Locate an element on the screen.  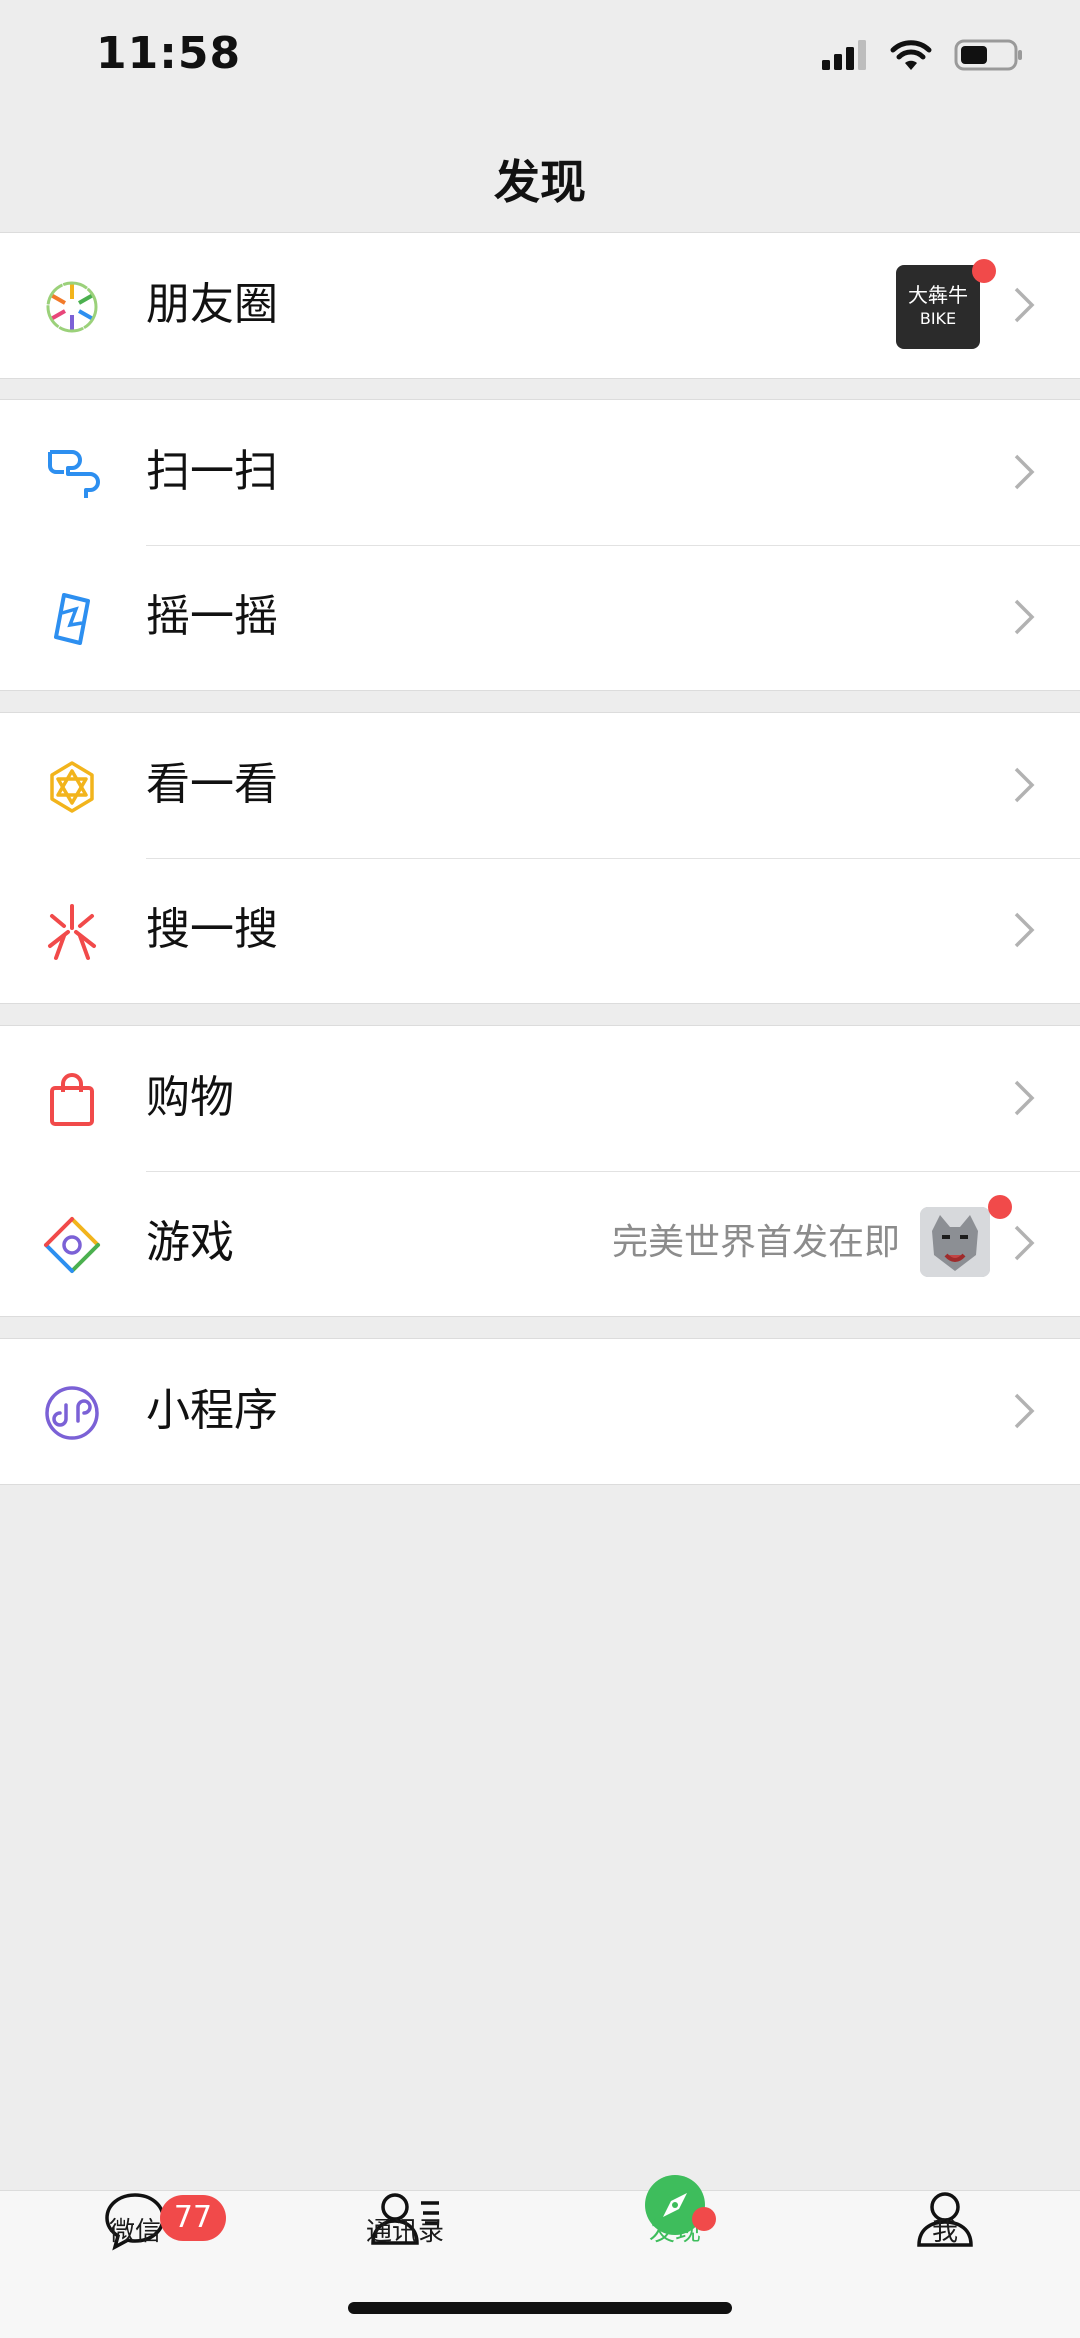
menu-item-search: 搜一搜 is located at coordinates (540, 930).